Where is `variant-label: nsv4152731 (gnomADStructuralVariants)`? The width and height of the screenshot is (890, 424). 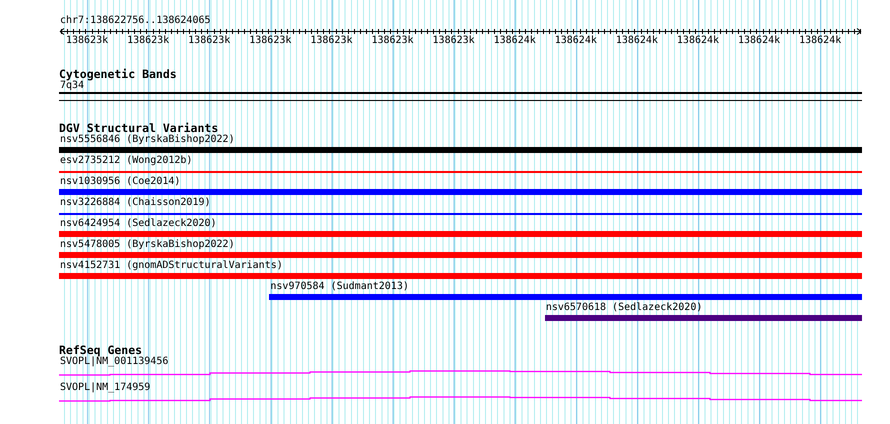
variant-label: nsv4152731 (gnomADStructuralVariants) is located at coordinates (171, 266).